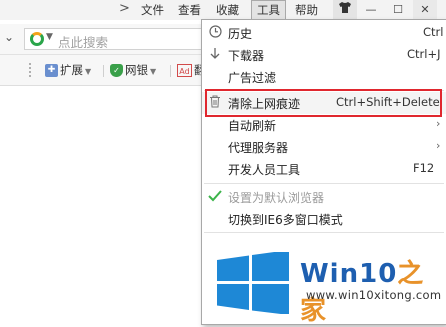 Image resolution: width=446 pixels, height=327 pixels. Describe the element at coordinates (324, 125) in the screenshot. I see `menu-item-auto-refresh: 自动刷新 ›` at that location.